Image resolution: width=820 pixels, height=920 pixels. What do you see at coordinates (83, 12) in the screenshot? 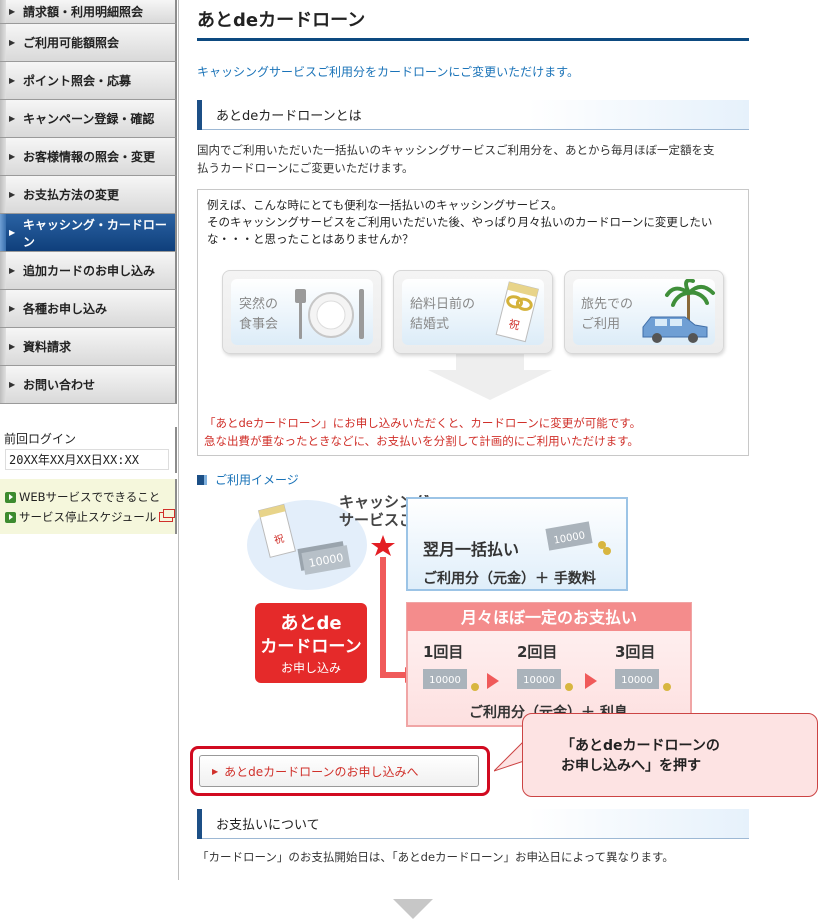
I see `sidebar-item-label: 請求額・利用明細照会` at bounding box center [83, 12].